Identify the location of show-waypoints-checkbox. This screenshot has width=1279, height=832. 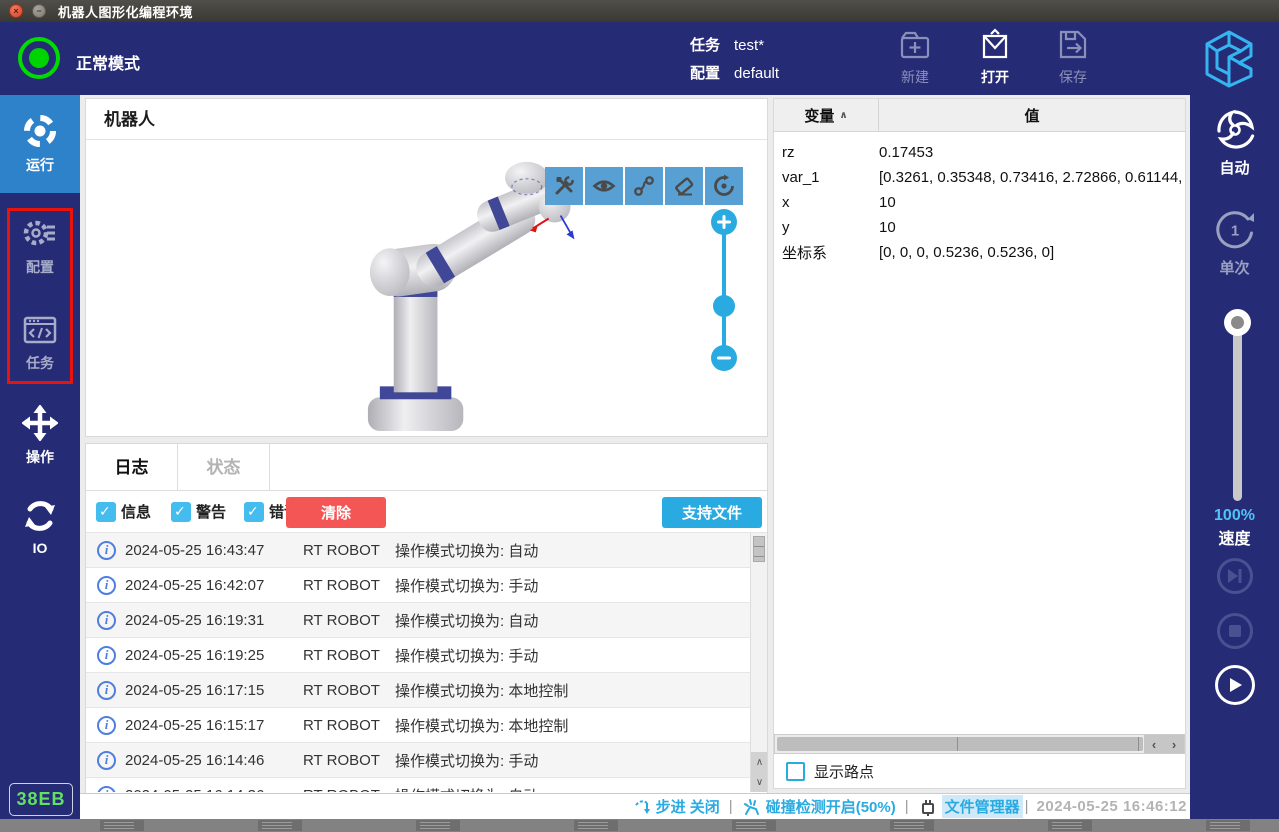
(795, 771).